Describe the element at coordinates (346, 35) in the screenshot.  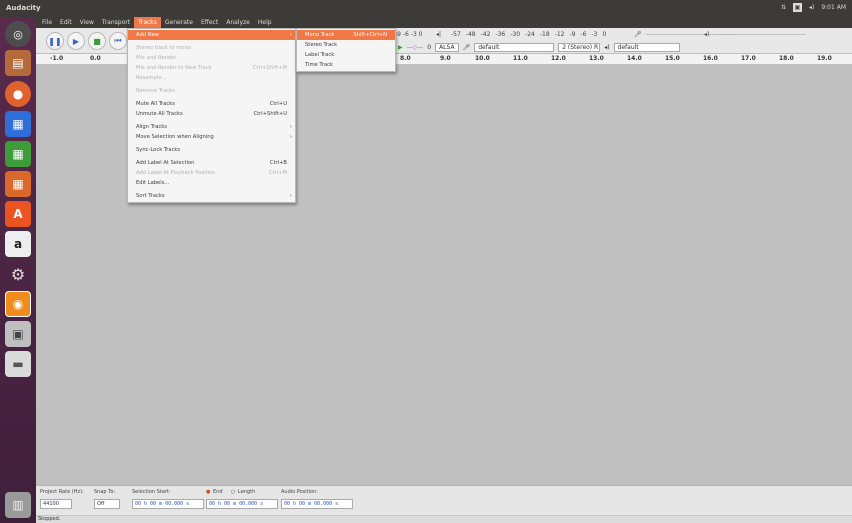
I see `menu-item-mono-track: Mono Track Shift+Ctrl+N` at that location.